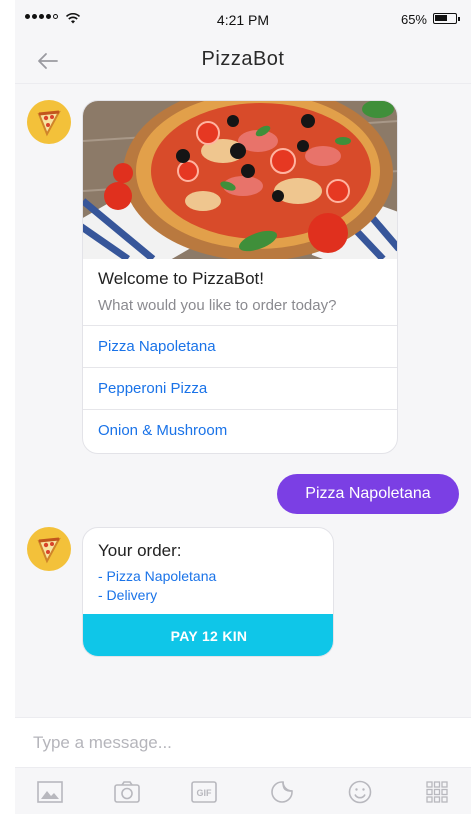  Describe the element at coordinates (368, 494) in the screenshot. I see `user-message-bubble: Pizza Napoletana` at that location.